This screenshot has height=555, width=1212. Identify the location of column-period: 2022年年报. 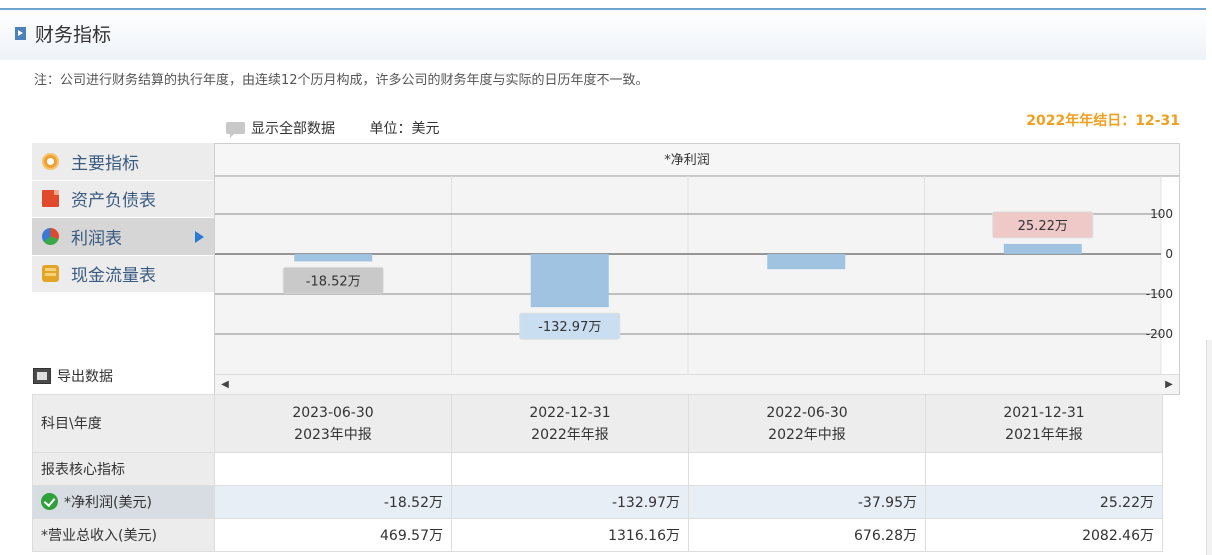
(570, 434).